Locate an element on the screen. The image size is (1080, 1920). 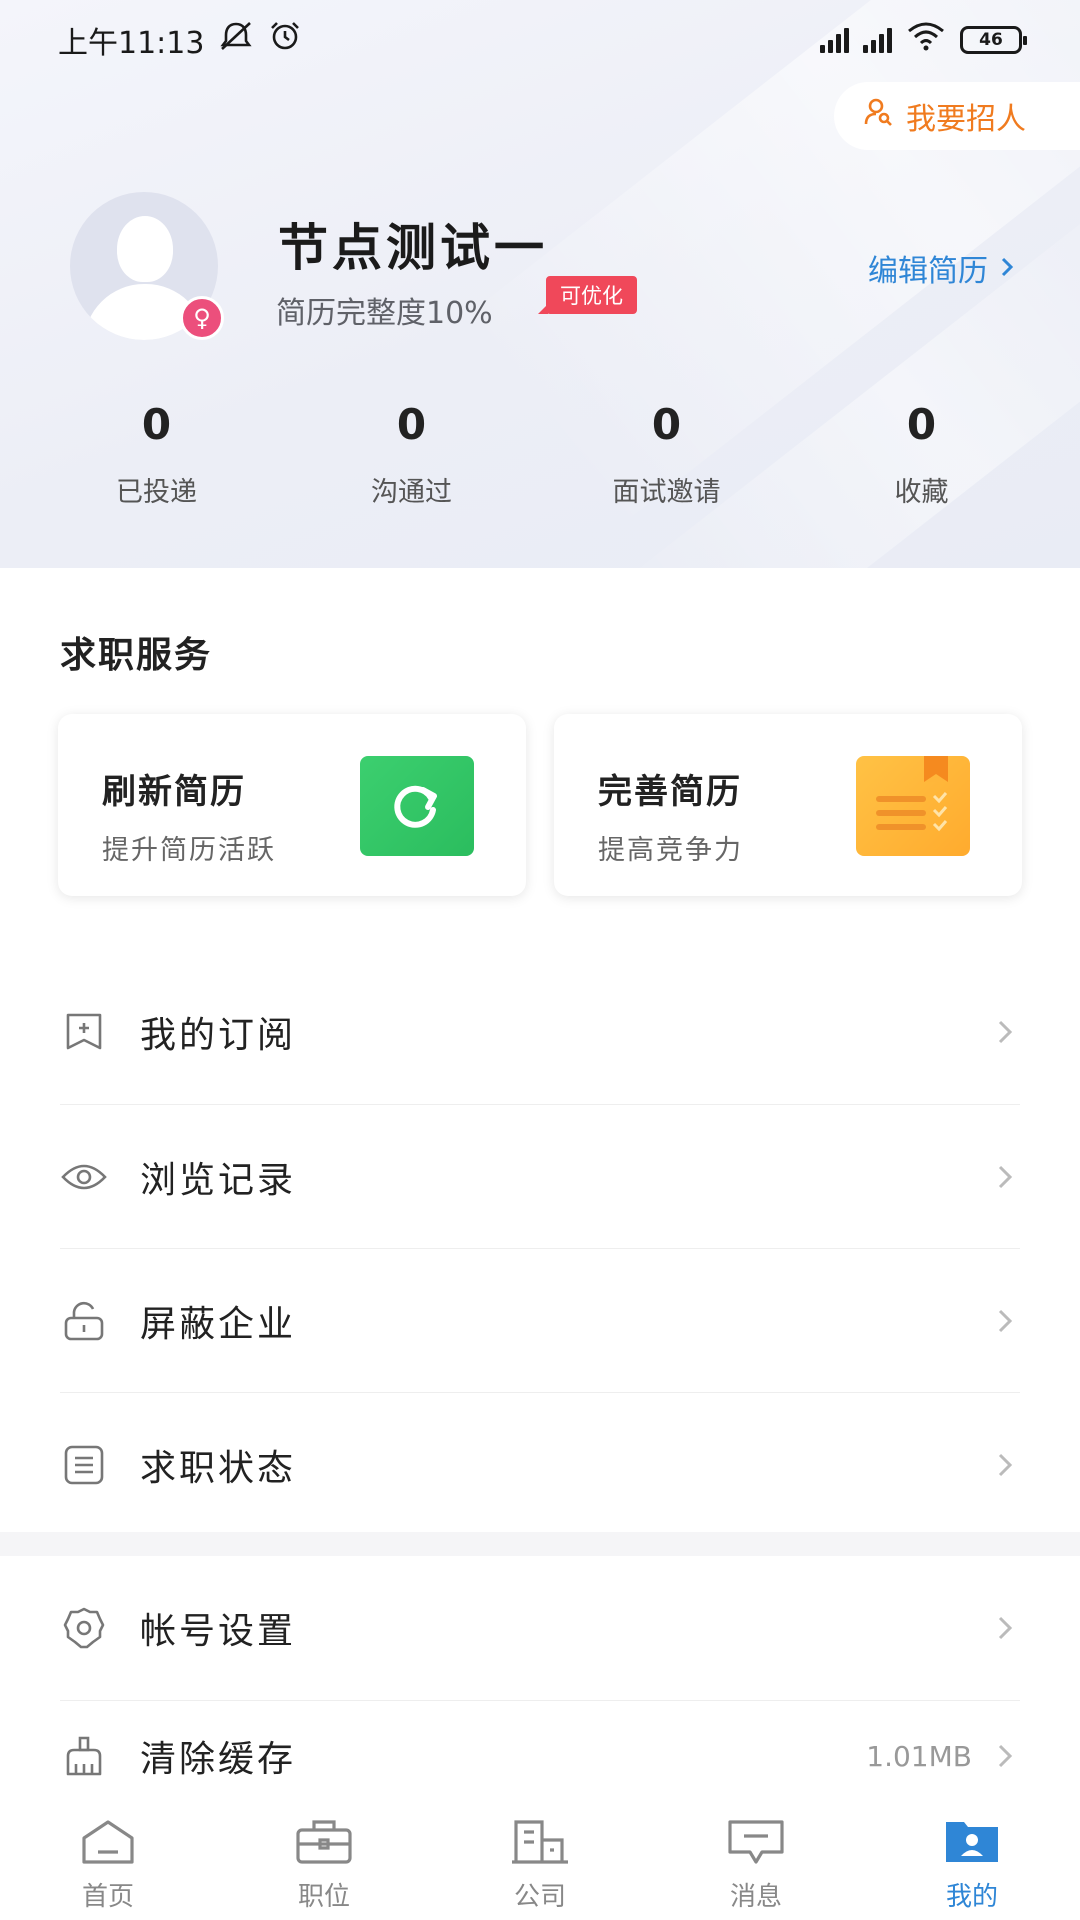
building-icon is located at coordinates (540, 1844).